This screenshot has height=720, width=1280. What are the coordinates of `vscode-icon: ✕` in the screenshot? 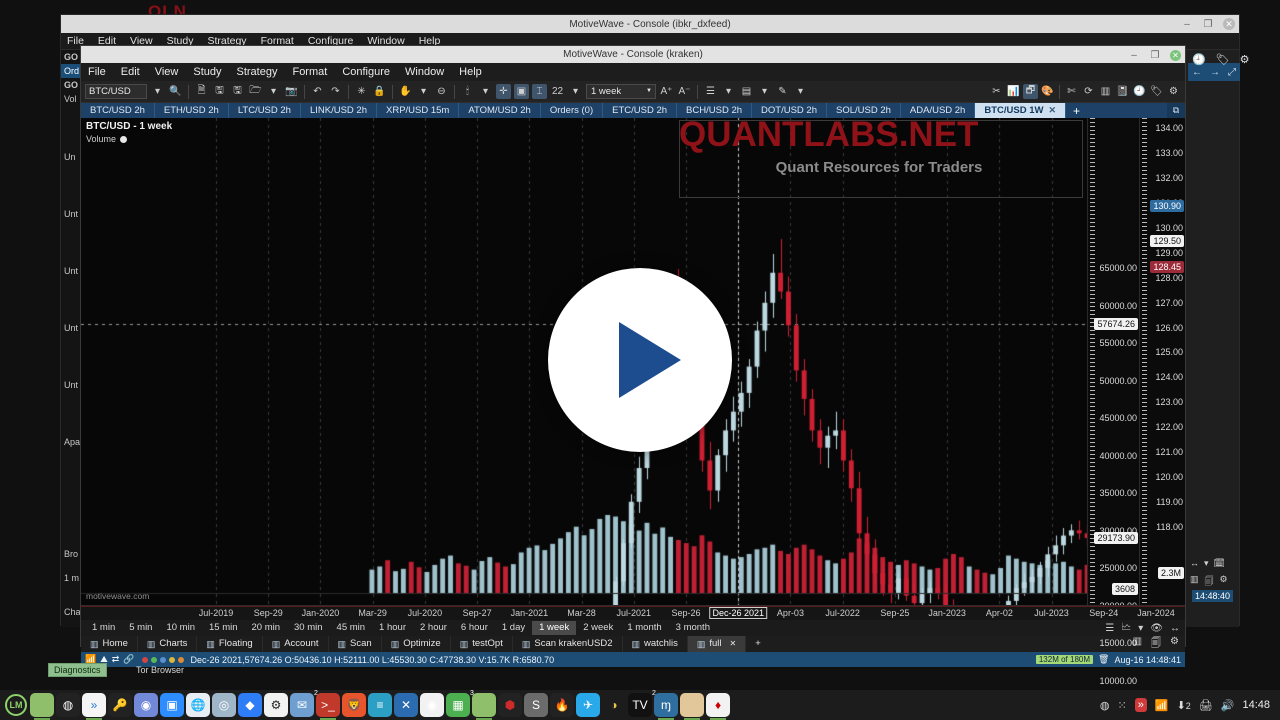 It's located at (406, 705).